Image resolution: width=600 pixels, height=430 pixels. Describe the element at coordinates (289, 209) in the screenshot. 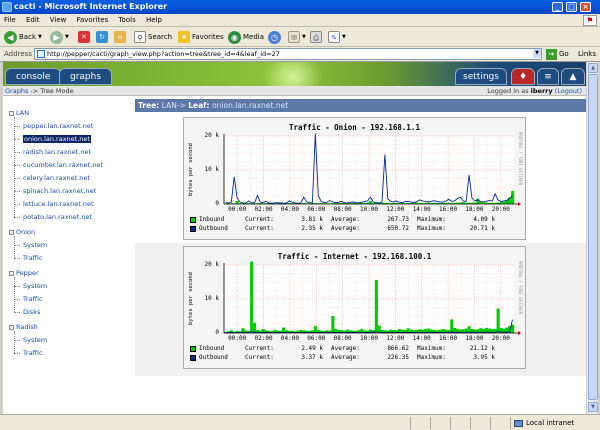

I see `x-tick-label: 04:00` at that location.